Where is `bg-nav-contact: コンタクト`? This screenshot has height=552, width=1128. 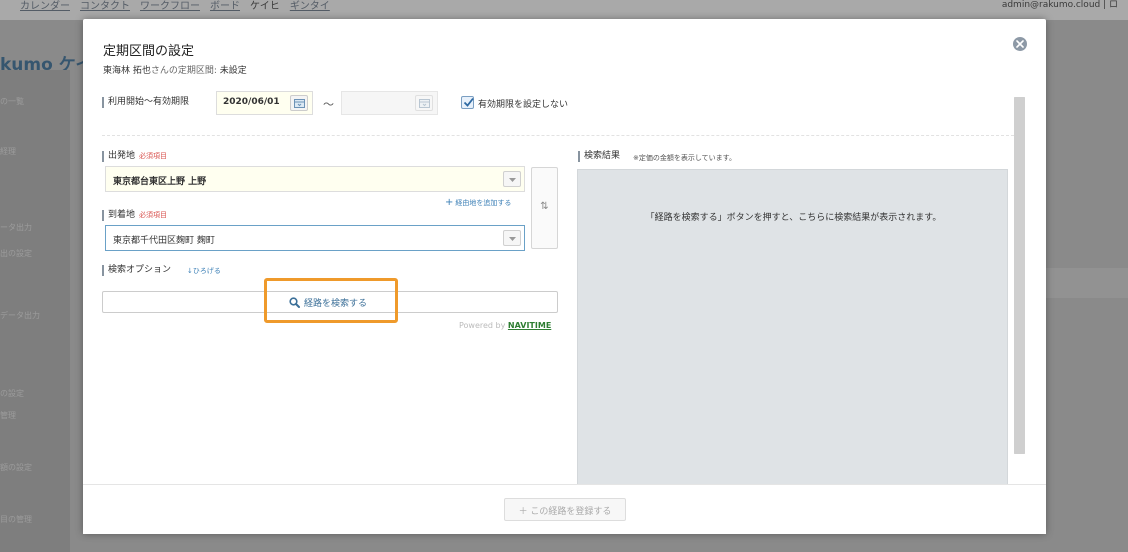 bg-nav-contact: コンタクト is located at coordinates (105, 6).